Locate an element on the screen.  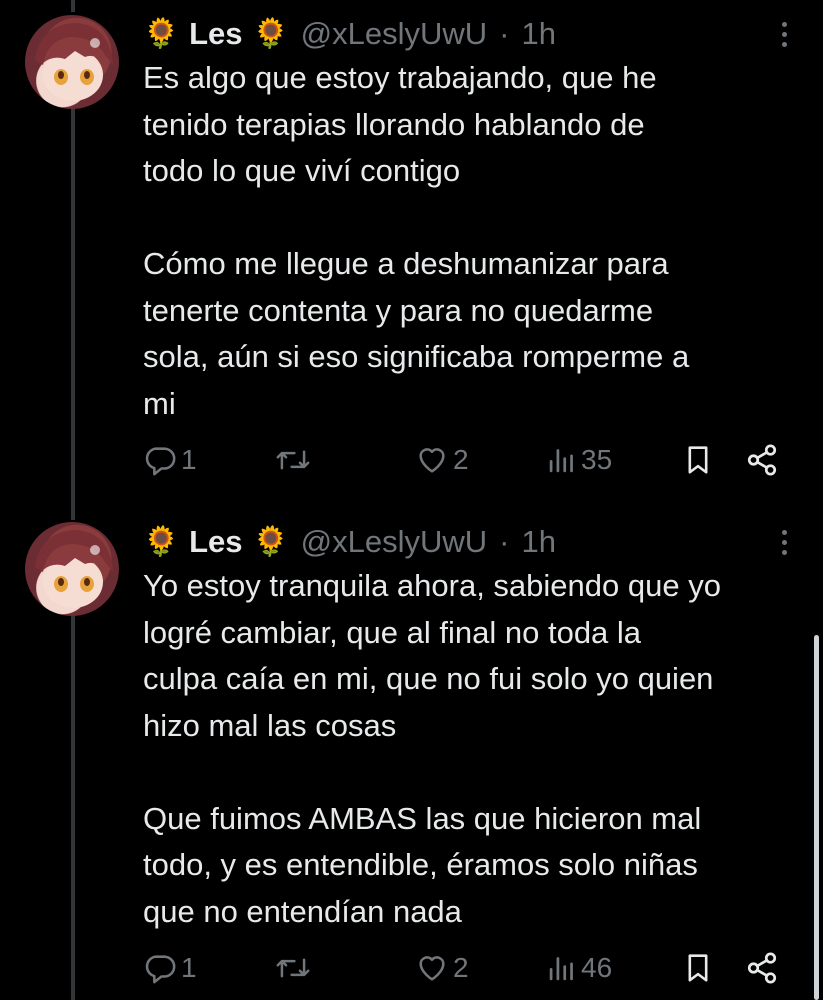
views-button: 35 is located at coordinates (579, 460).